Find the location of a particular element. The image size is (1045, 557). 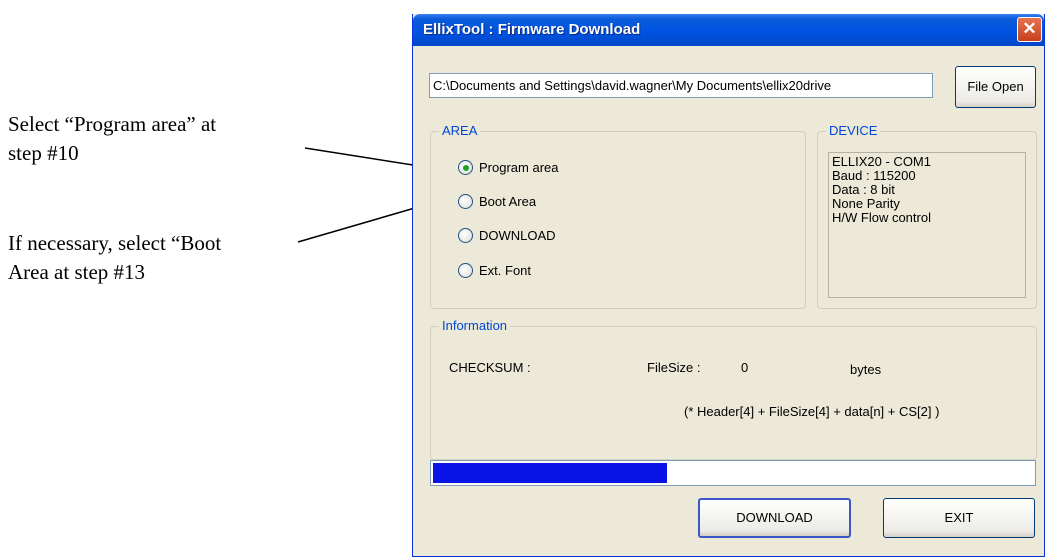

filesize-value: 0 is located at coordinates (745, 367).